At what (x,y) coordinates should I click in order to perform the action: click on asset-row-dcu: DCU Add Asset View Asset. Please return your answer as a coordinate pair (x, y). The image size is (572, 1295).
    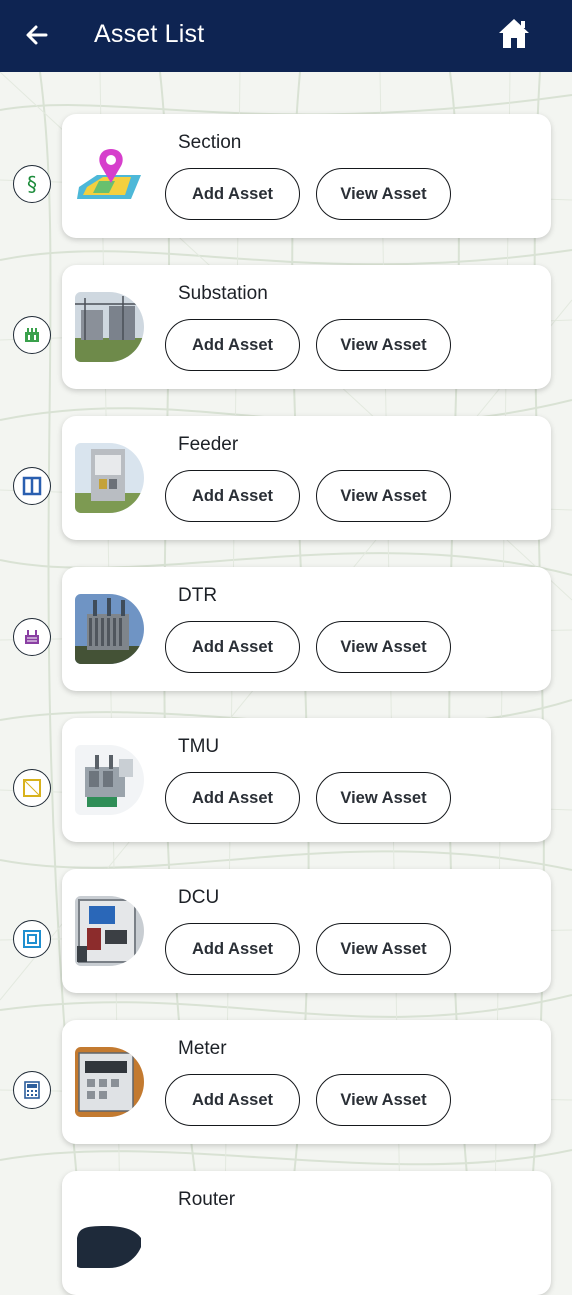
    Looking at the image, I should click on (286, 931).